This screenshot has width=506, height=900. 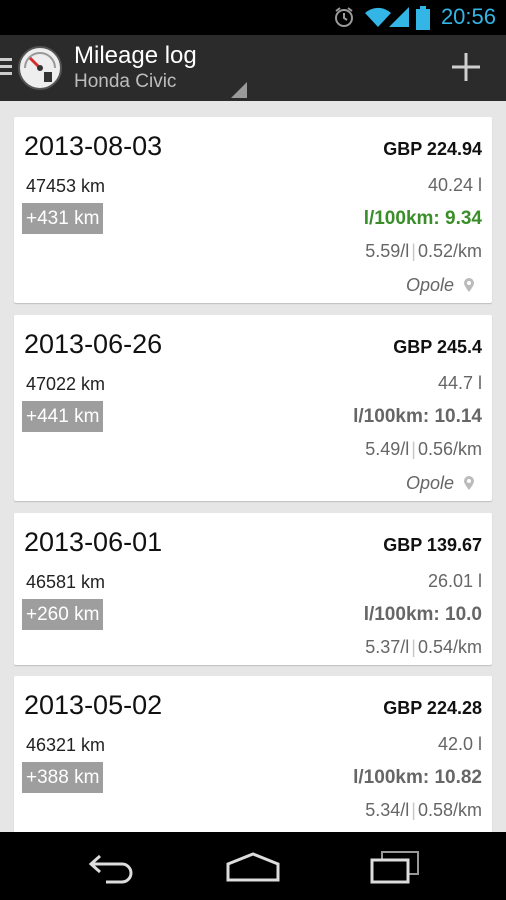 I want to click on entry-date: 2013-06-01, so click(x=93, y=542).